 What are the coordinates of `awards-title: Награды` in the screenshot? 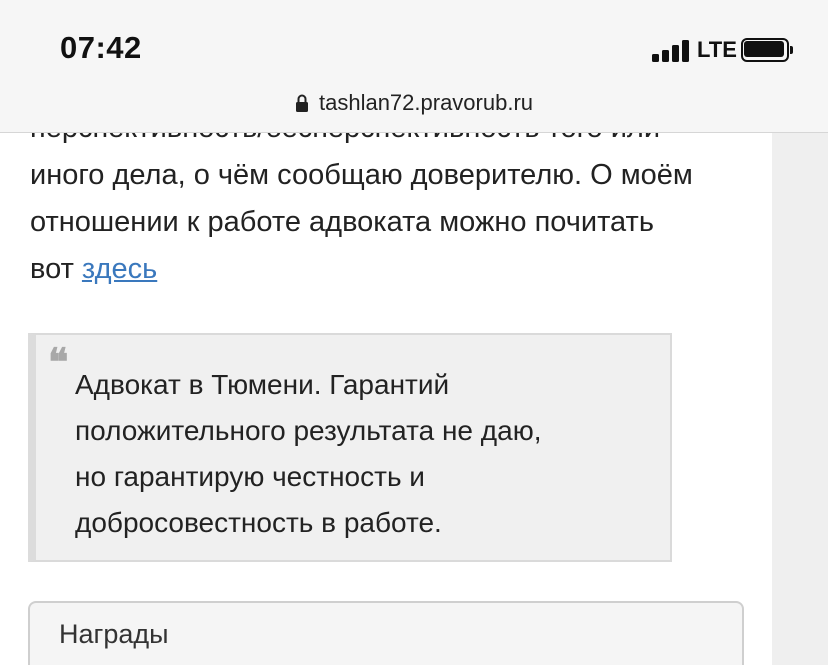 It's located at (114, 634).